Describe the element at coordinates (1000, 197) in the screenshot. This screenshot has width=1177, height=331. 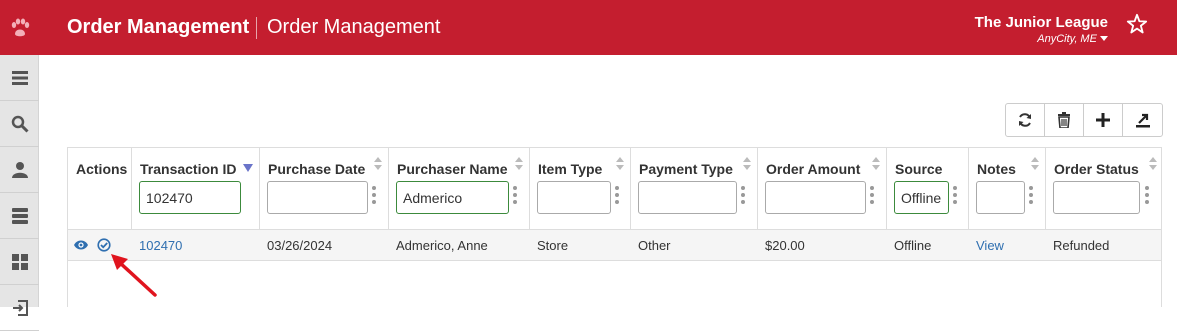
I see `notes-filter` at that location.